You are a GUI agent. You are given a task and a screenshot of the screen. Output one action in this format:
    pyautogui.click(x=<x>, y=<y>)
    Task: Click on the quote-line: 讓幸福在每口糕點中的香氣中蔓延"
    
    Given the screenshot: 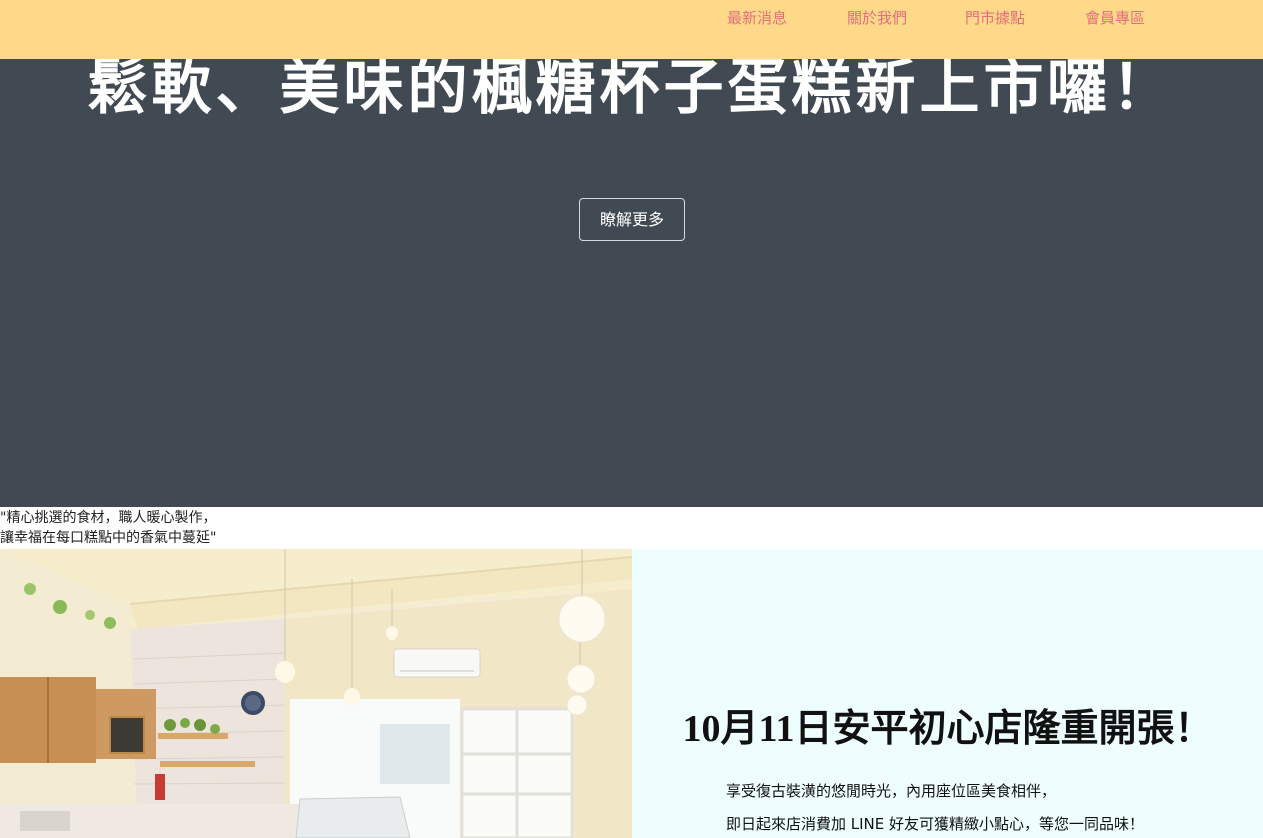 What is the action you would take?
    pyautogui.click(x=108, y=538)
    